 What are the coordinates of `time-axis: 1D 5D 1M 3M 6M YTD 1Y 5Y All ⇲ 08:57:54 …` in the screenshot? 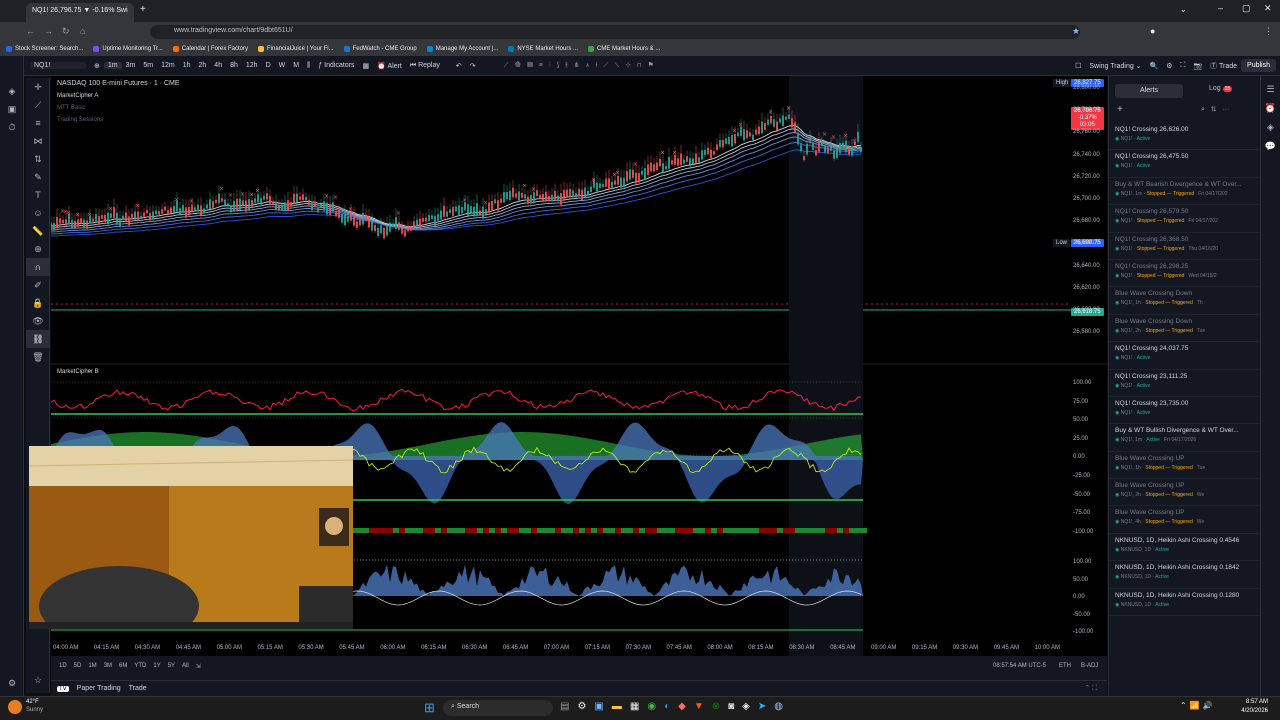 It's located at (579, 662).